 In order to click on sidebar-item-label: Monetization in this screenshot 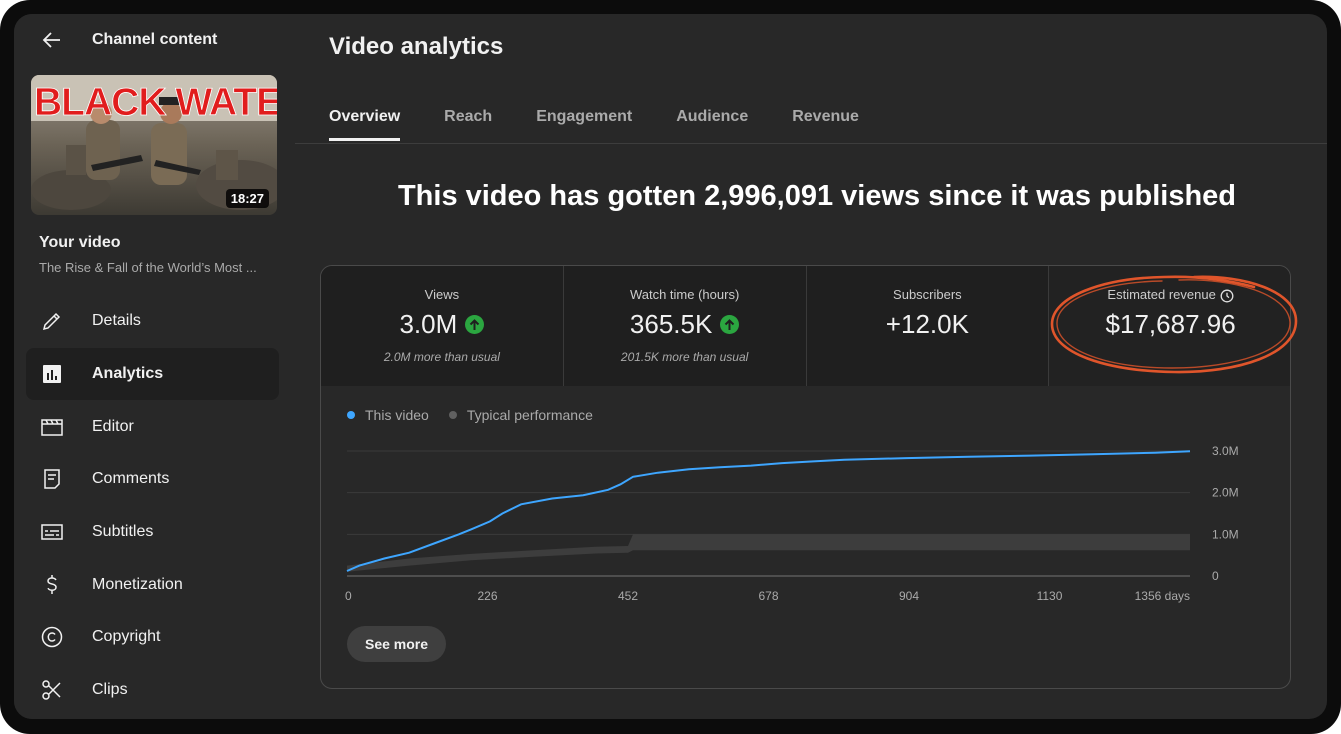, I will do `click(137, 584)`.